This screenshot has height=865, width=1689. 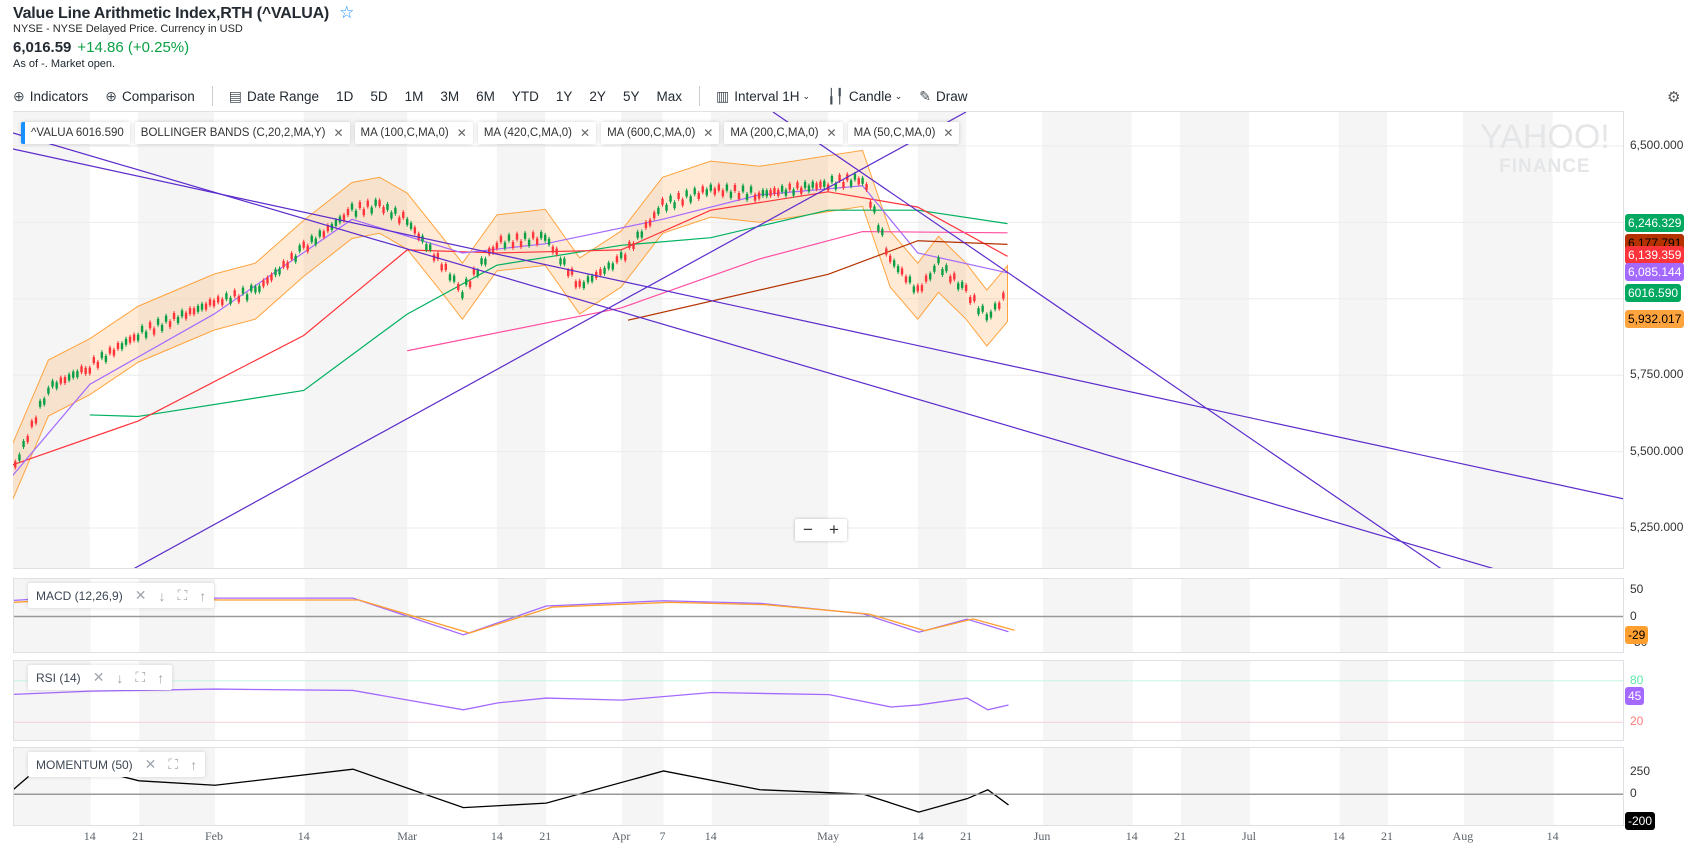 What do you see at coordinates (1249, 836) in the screenshot?
I see `x-axis-label: Jul` at bounding box center [1249, 836].